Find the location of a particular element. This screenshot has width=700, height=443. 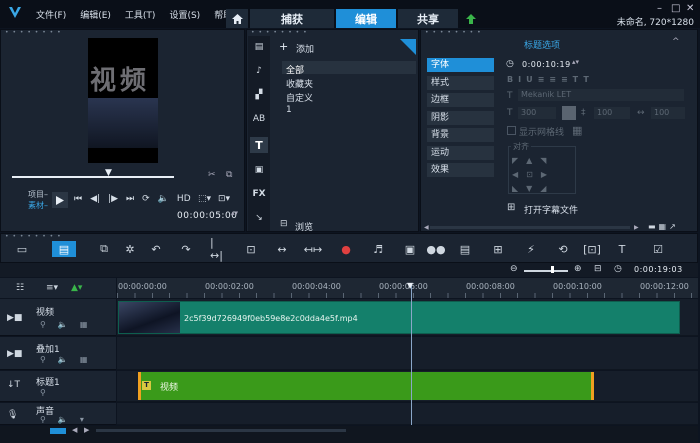

zoom-indicator is located at coordinates (58, 431).